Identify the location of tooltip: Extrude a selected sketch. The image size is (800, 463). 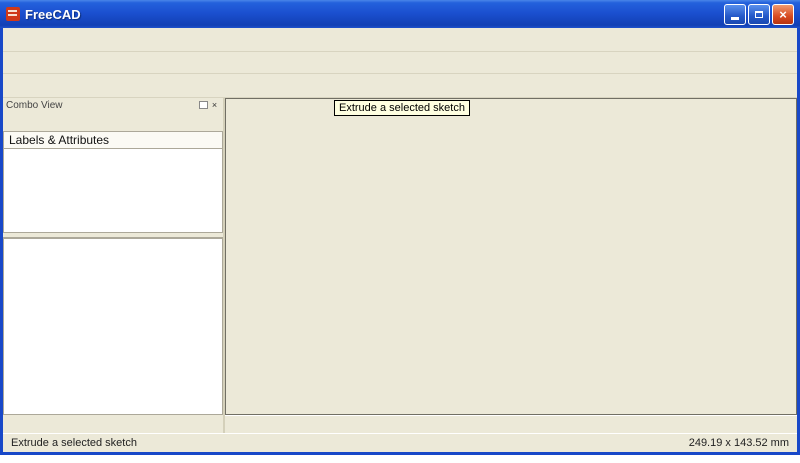
(402, 108).